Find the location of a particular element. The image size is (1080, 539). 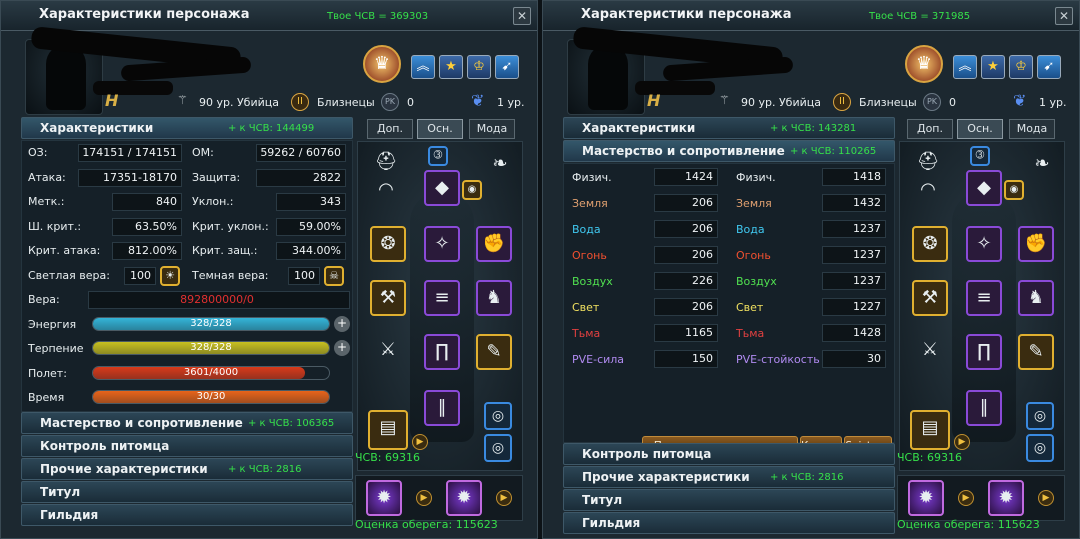

energy-plus-button: + is located at coordinates (342, 323).